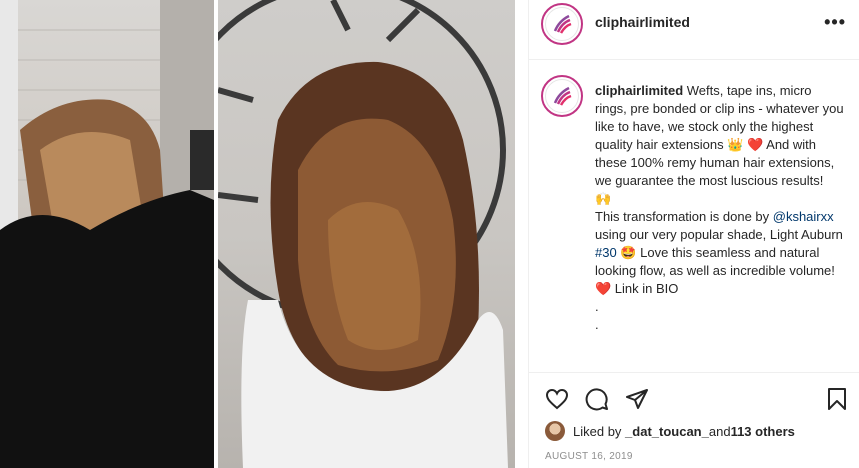 This screenshot has height=468, width=859. Describe the element at coordinates (639, 90) in the screenshot. I see `caption-username: cliphairlimited` at that location.